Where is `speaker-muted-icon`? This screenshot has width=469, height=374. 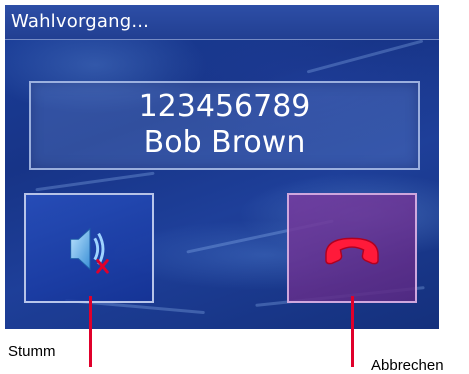
speaker-muted-icon is located at coordinates (89, 250).